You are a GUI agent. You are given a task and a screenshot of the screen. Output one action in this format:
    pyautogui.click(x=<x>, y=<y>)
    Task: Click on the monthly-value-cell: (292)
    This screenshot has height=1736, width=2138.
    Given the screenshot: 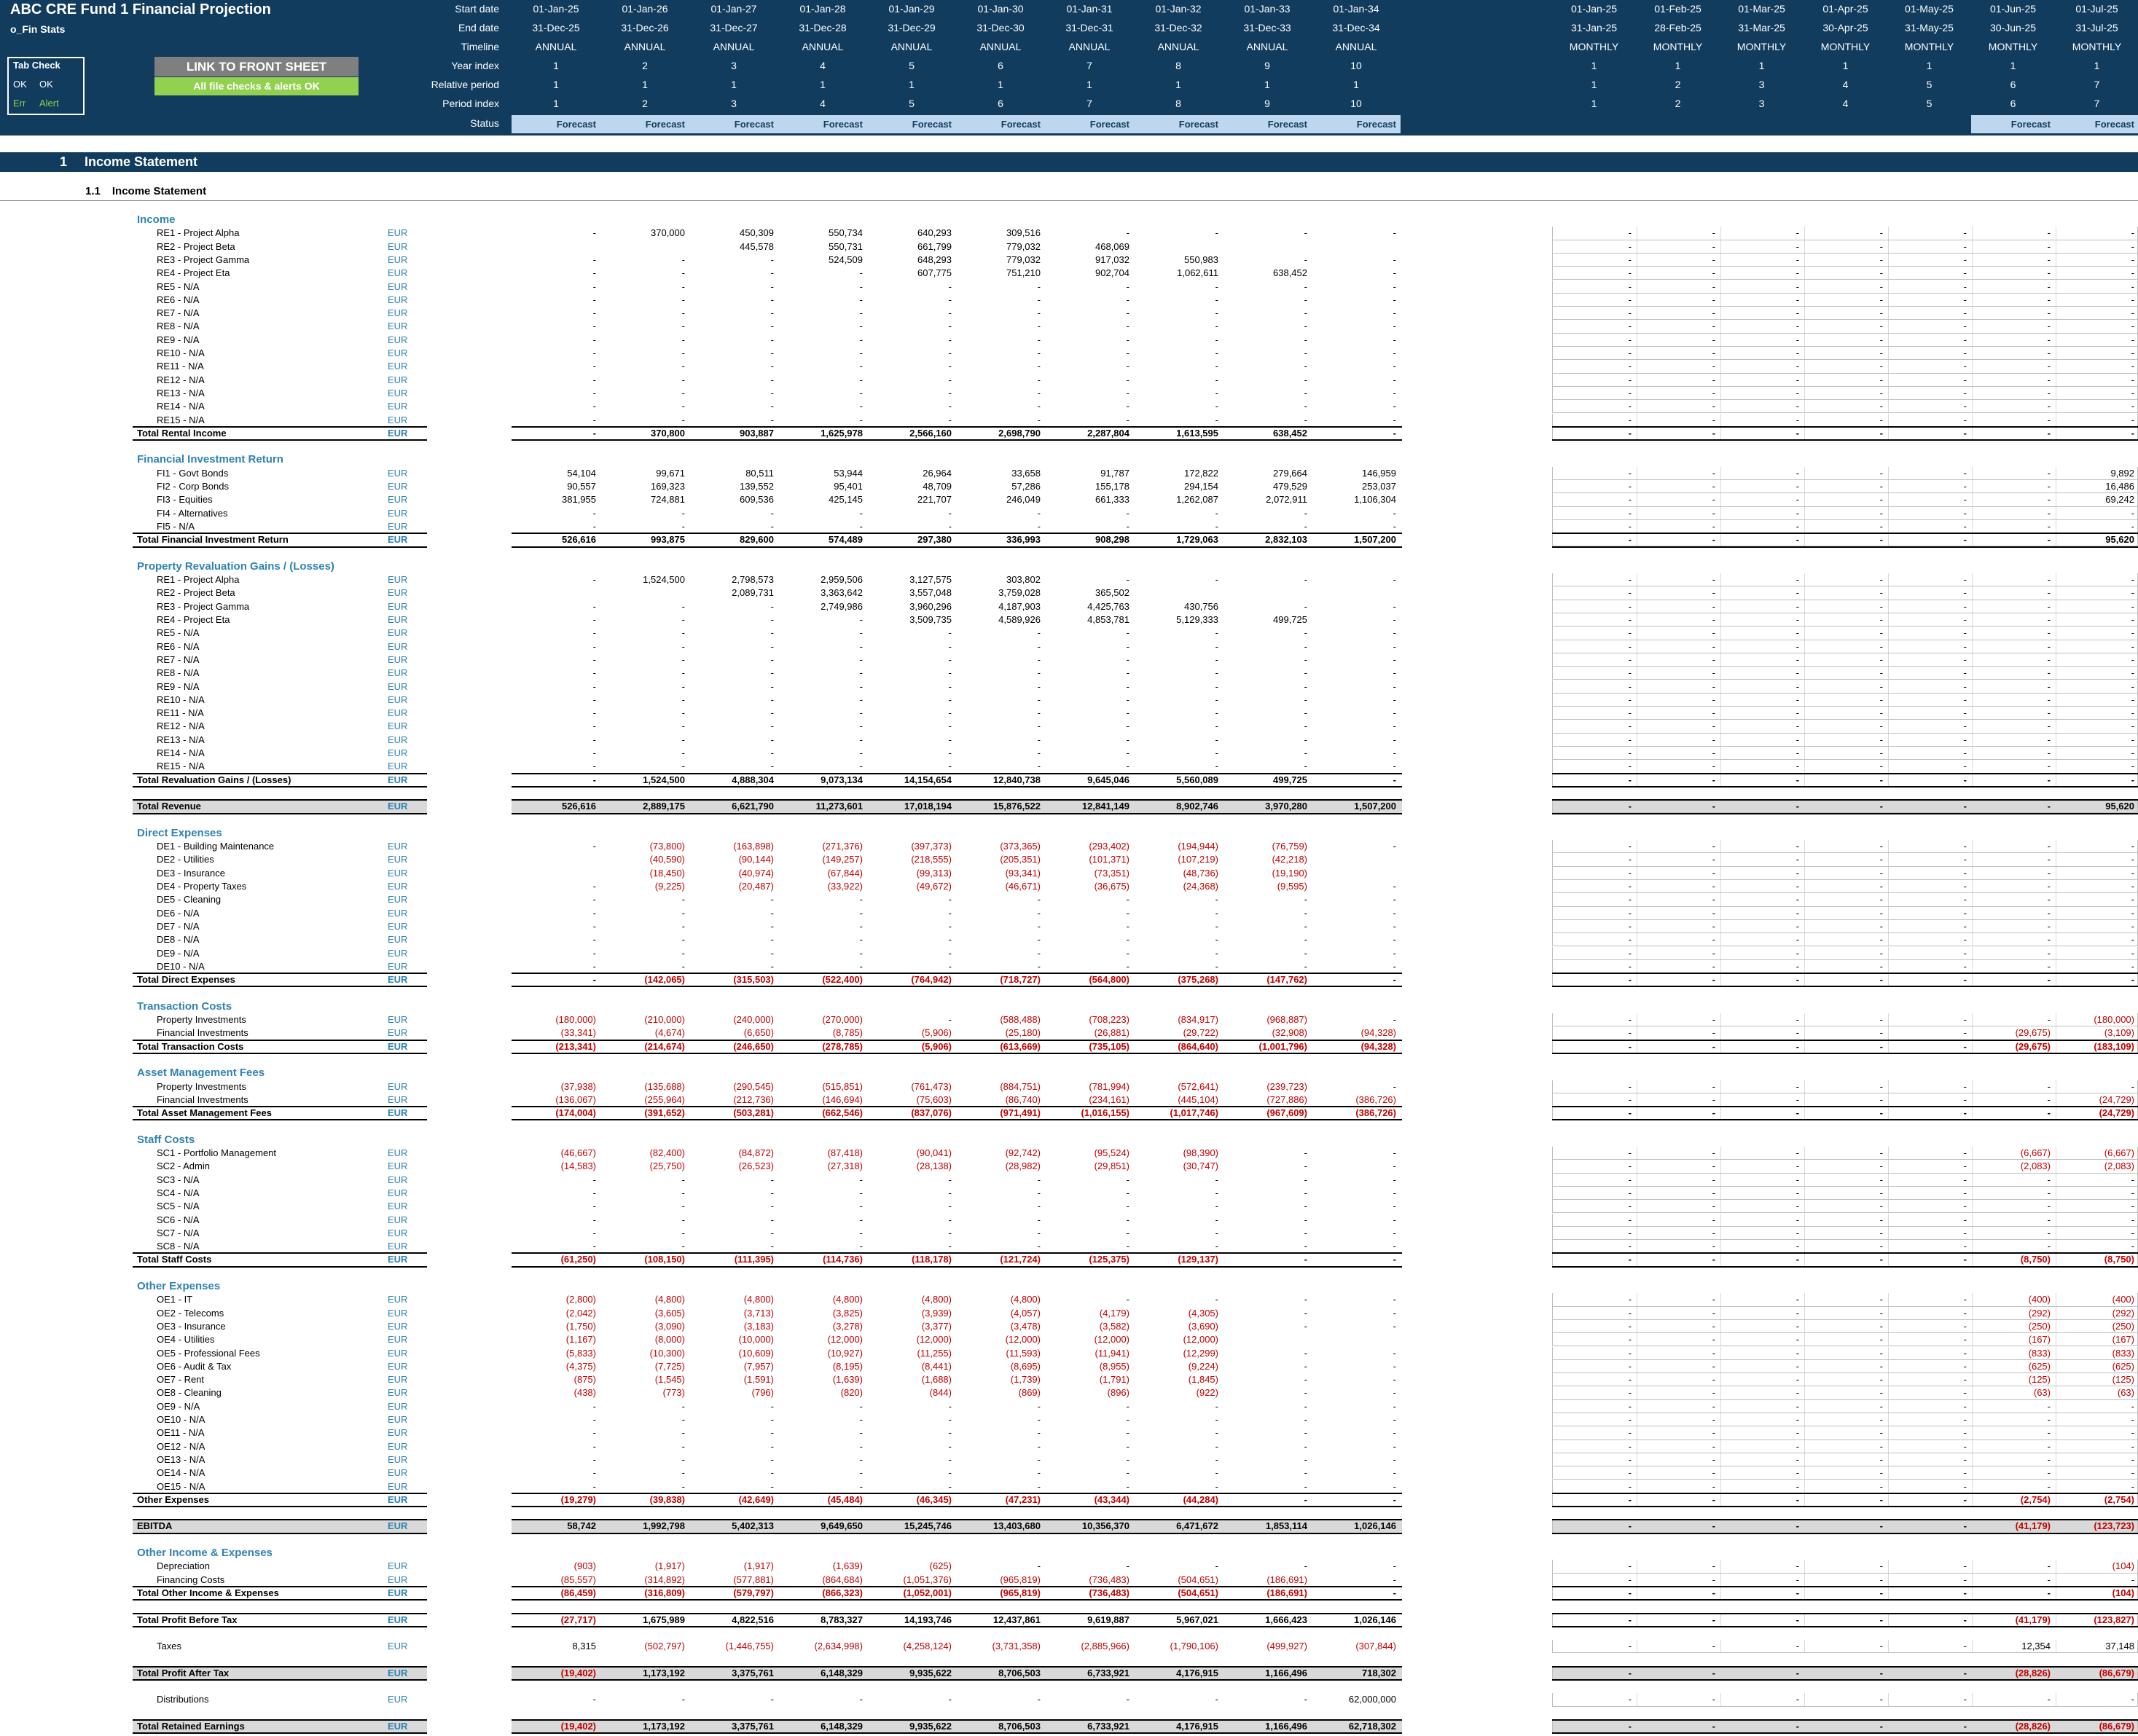 What is the action you would take?
    pyautogui.click(x=2096, y=1313)
    